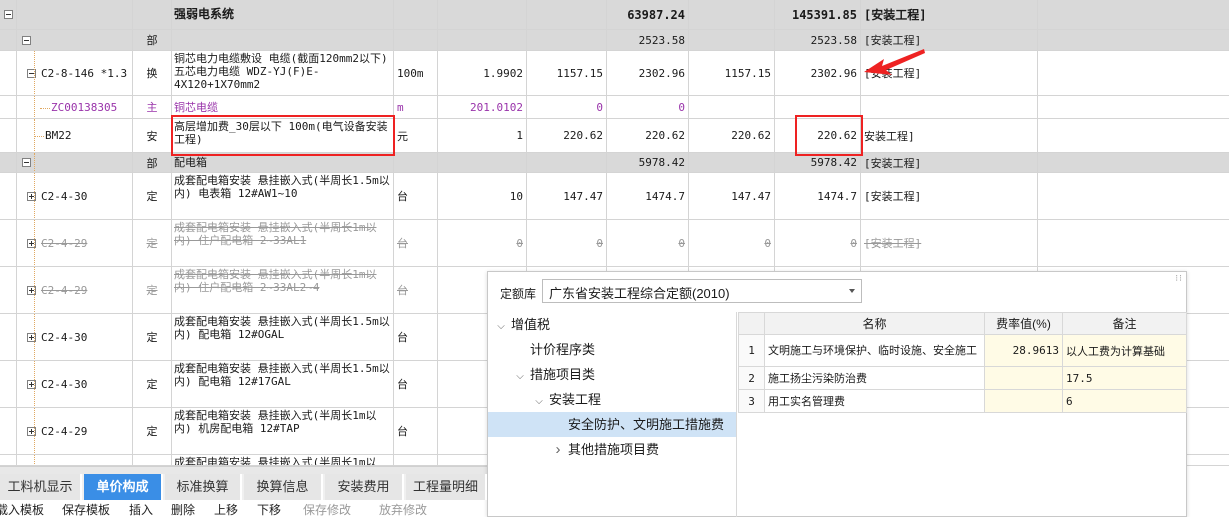  I want to click on column-header-rate: 费率值(%), so click(1023, 323).